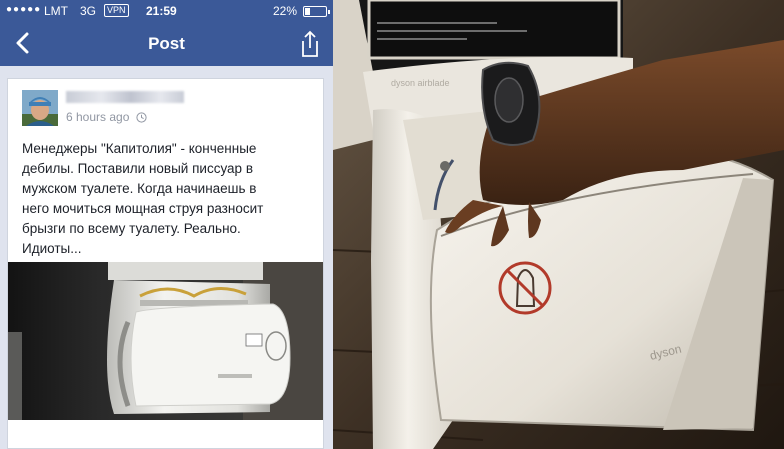 This screenshot has height=449, width=784. I want to click on share-icon, so click(310, 43).